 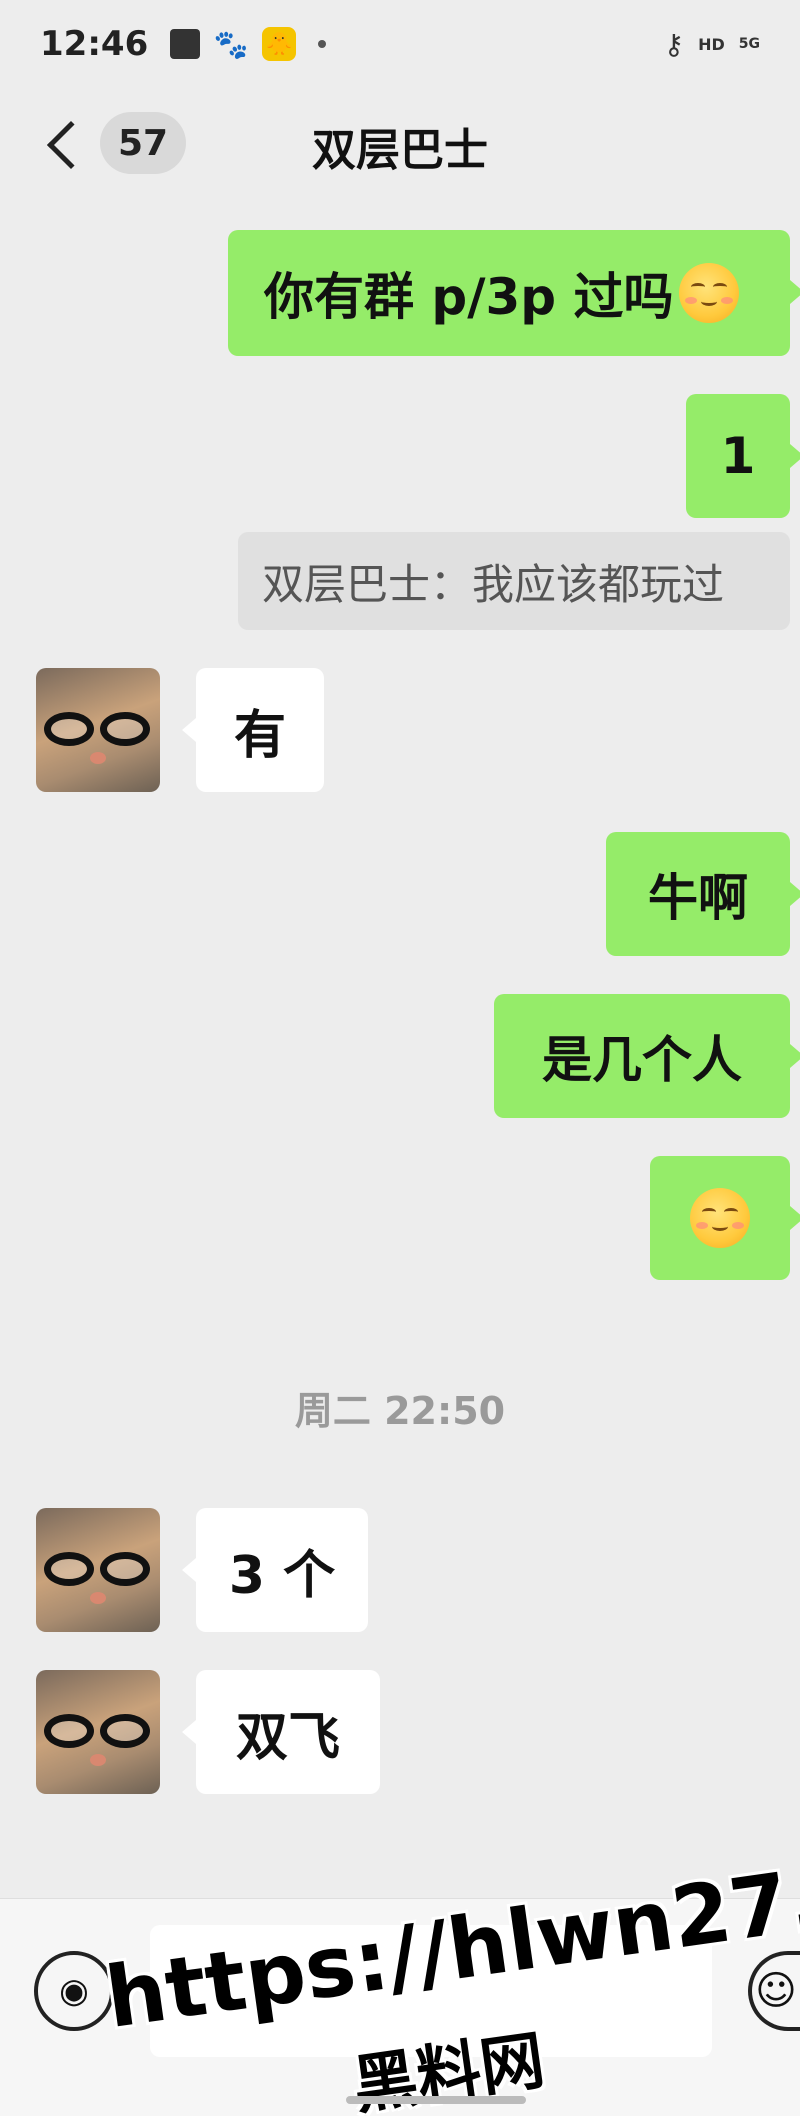 I want to click on duck-app-icon: 🐥, so click(x=279, y=44).